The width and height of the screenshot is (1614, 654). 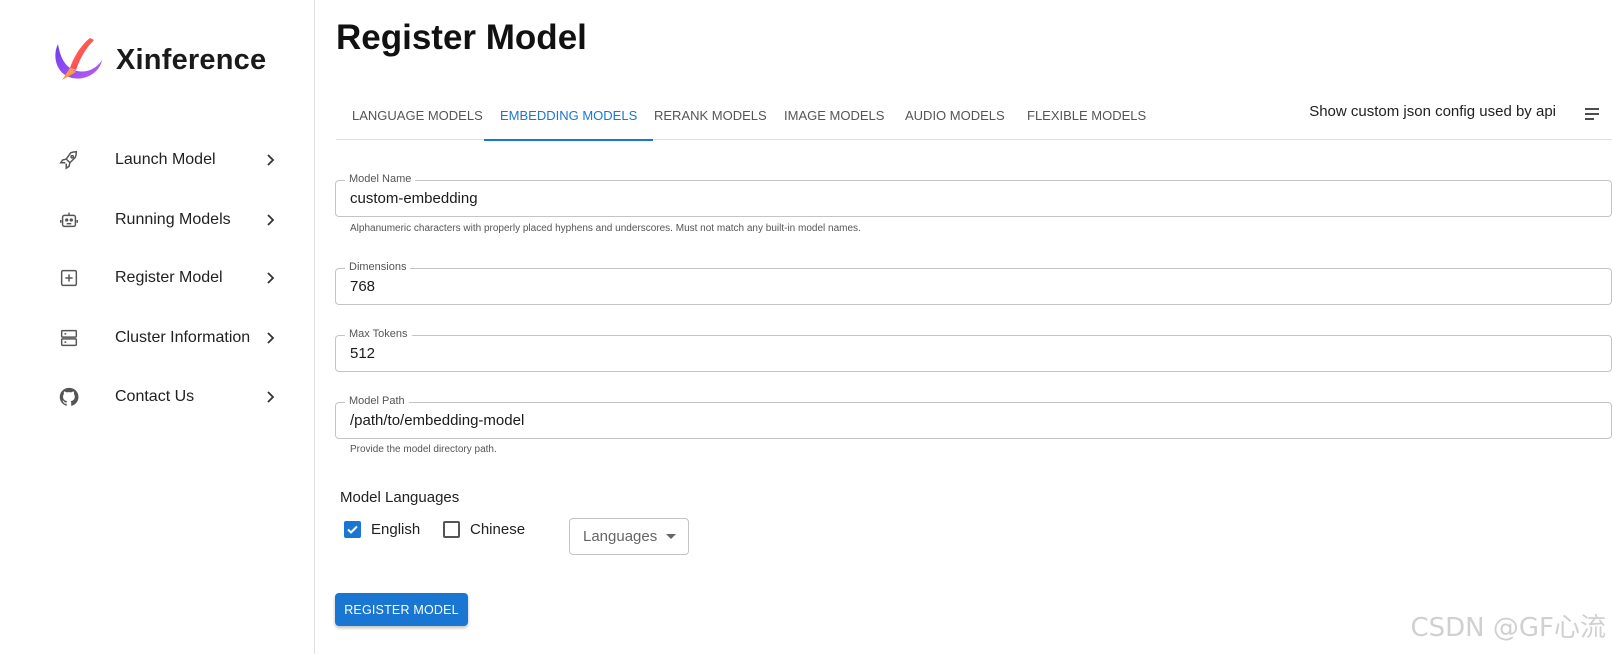 What do you see at coordinates (69, 338) in the screenshot?
I see `server-icon` at bounding box center [69, 338].